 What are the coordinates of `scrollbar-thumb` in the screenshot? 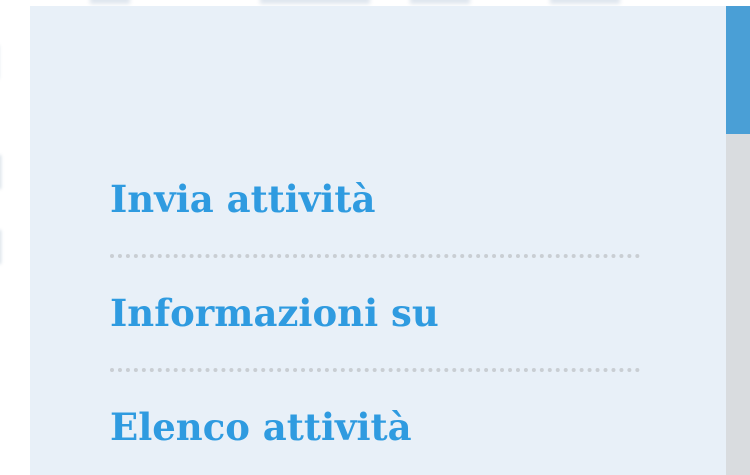 It's located at (738, 70).